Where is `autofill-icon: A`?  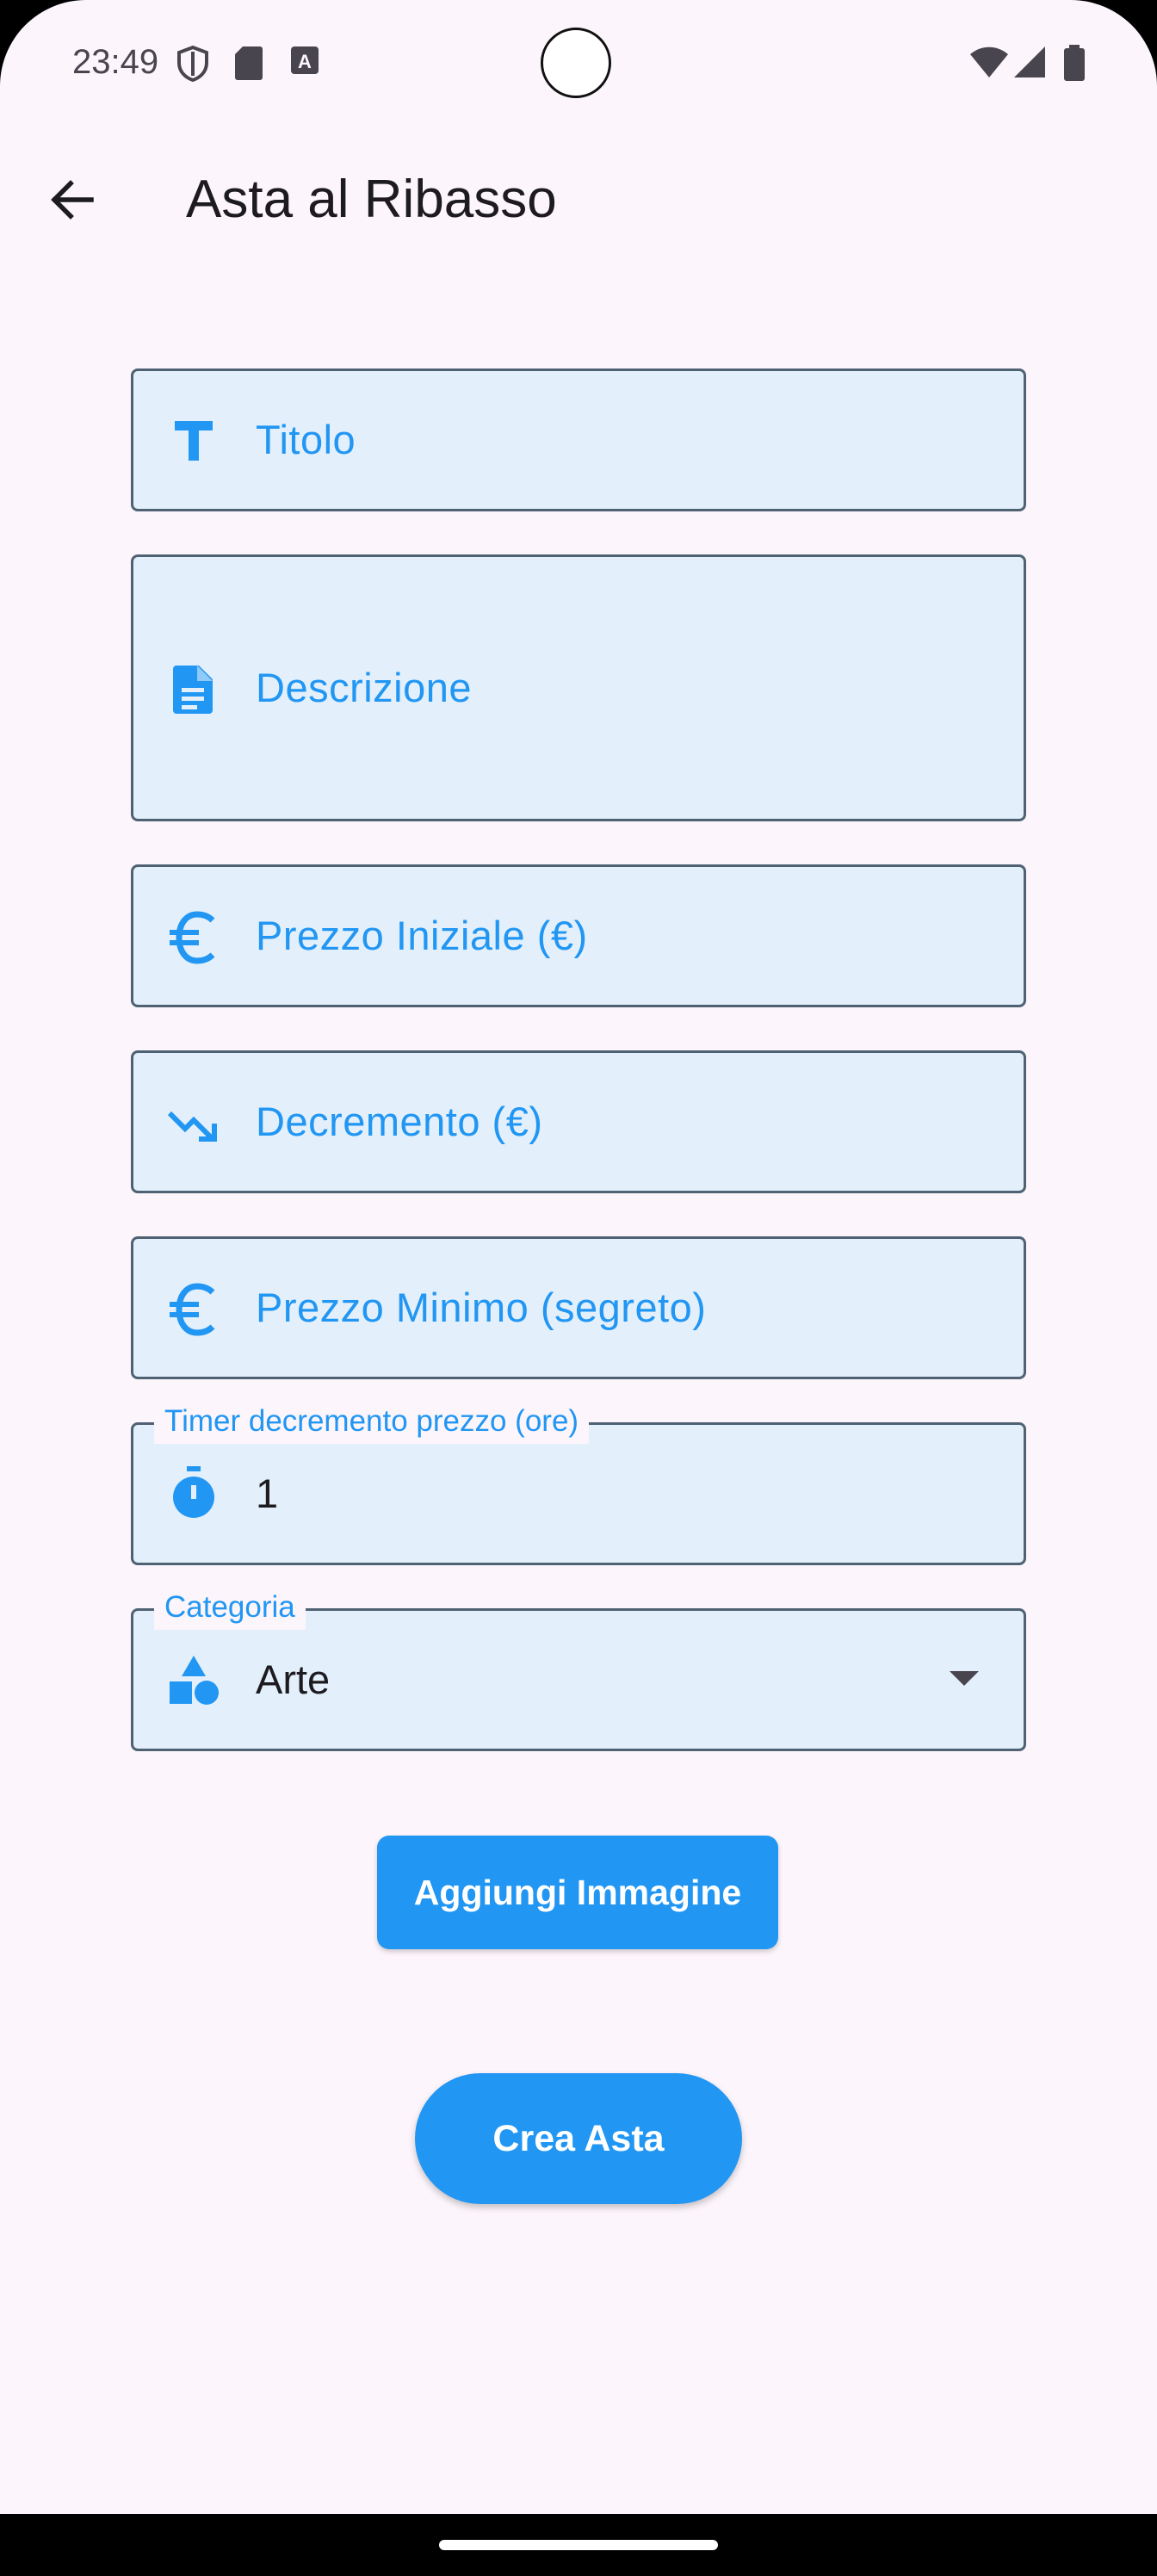
autofill-icon: A is located at coordinates (305, 60).